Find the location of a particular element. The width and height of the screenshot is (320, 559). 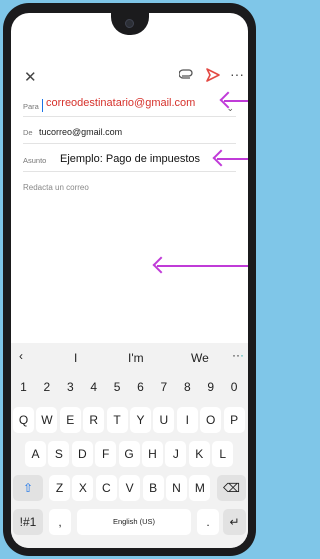

key-j: J is located at coordinates (176, 454).